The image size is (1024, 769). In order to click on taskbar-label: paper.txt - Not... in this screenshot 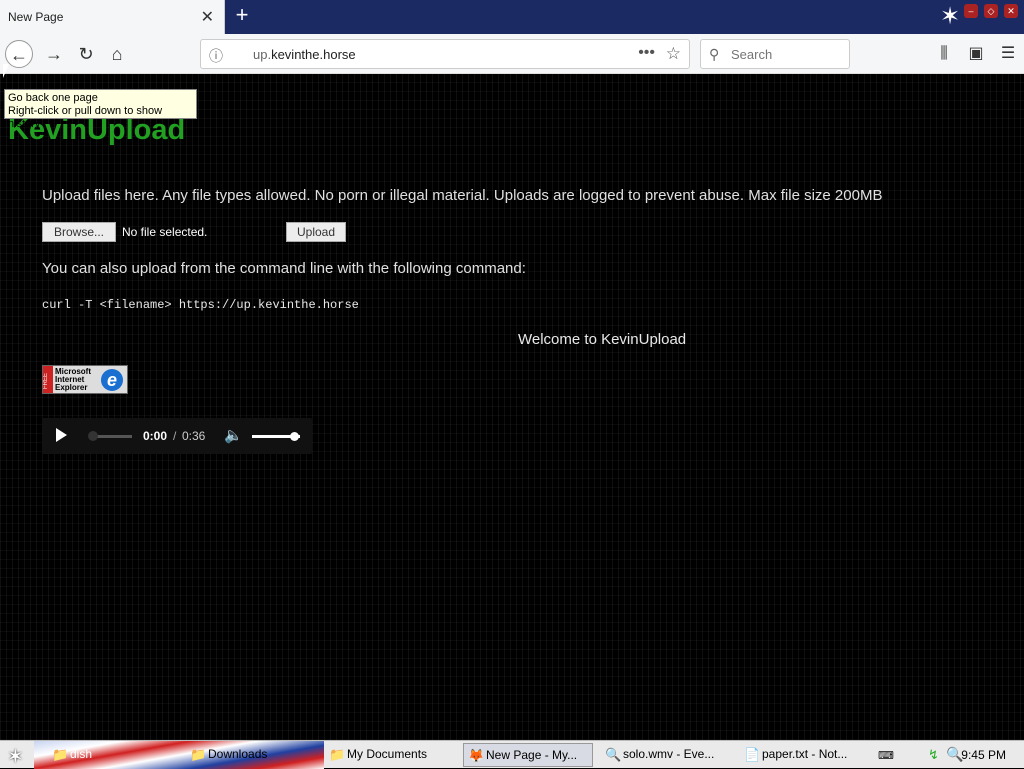, I will do `click(805, 754)`.